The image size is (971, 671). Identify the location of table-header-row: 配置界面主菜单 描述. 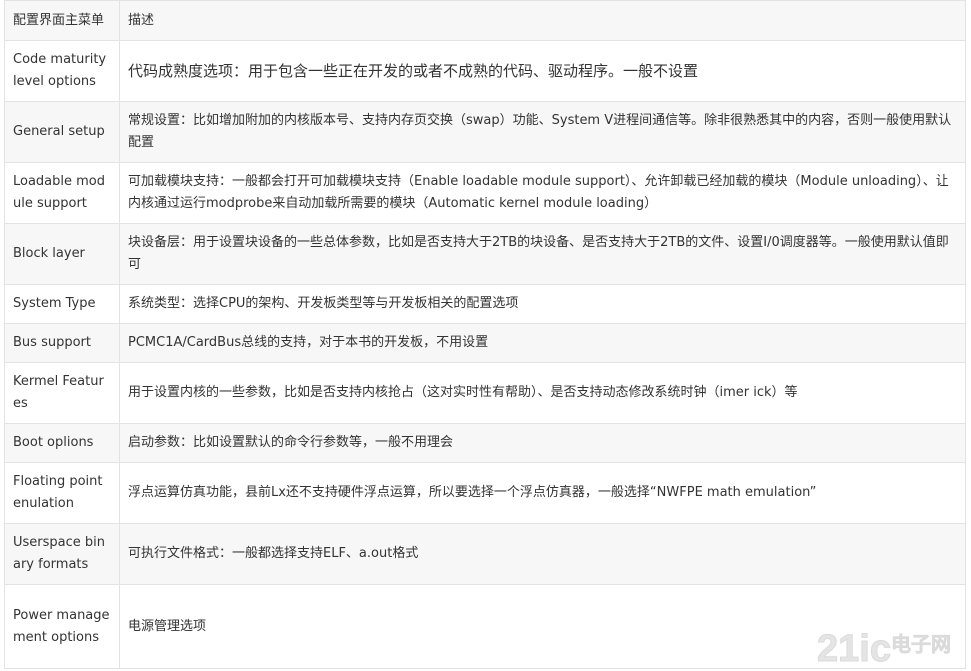
(485, 20).